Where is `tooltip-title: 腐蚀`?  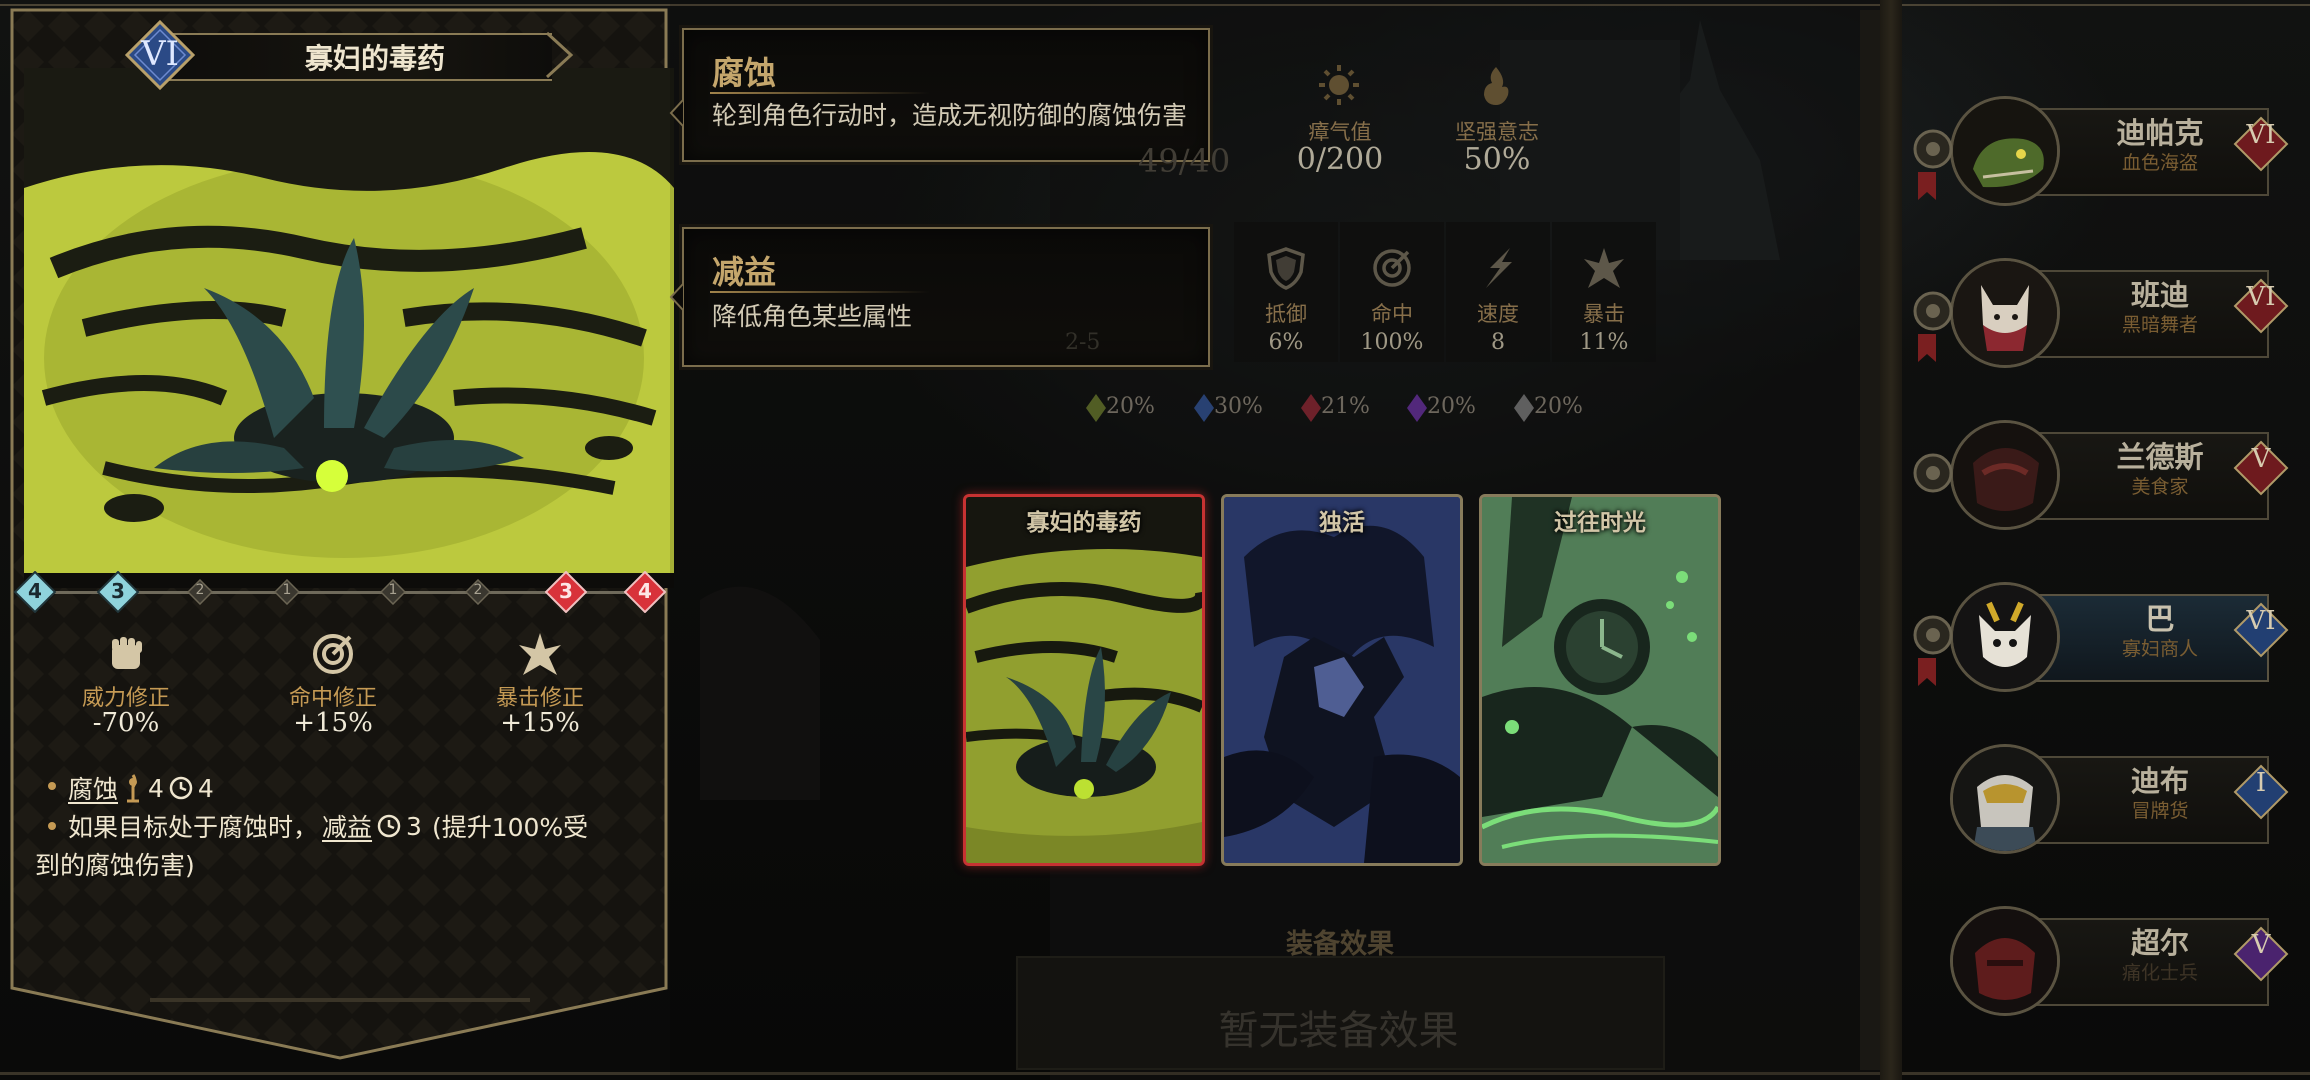
tooltip-title: 腐蚀 is located at coordinates (744, 73).